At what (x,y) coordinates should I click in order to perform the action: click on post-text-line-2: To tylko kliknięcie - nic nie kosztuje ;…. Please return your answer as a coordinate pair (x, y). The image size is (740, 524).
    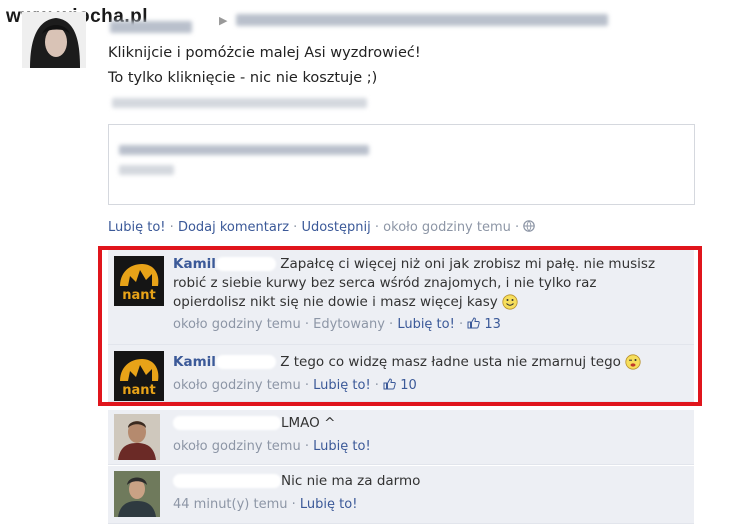
    Looking at the image, I should click on (243, 78).